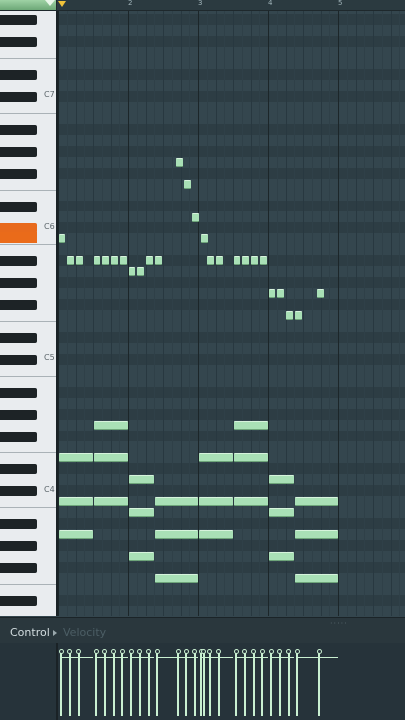 This screenshot has height=720, width=405. What do you see at coordinates (28, 5) in the screenshot?
I see `tool-corner` at bounding box center [28, 5].